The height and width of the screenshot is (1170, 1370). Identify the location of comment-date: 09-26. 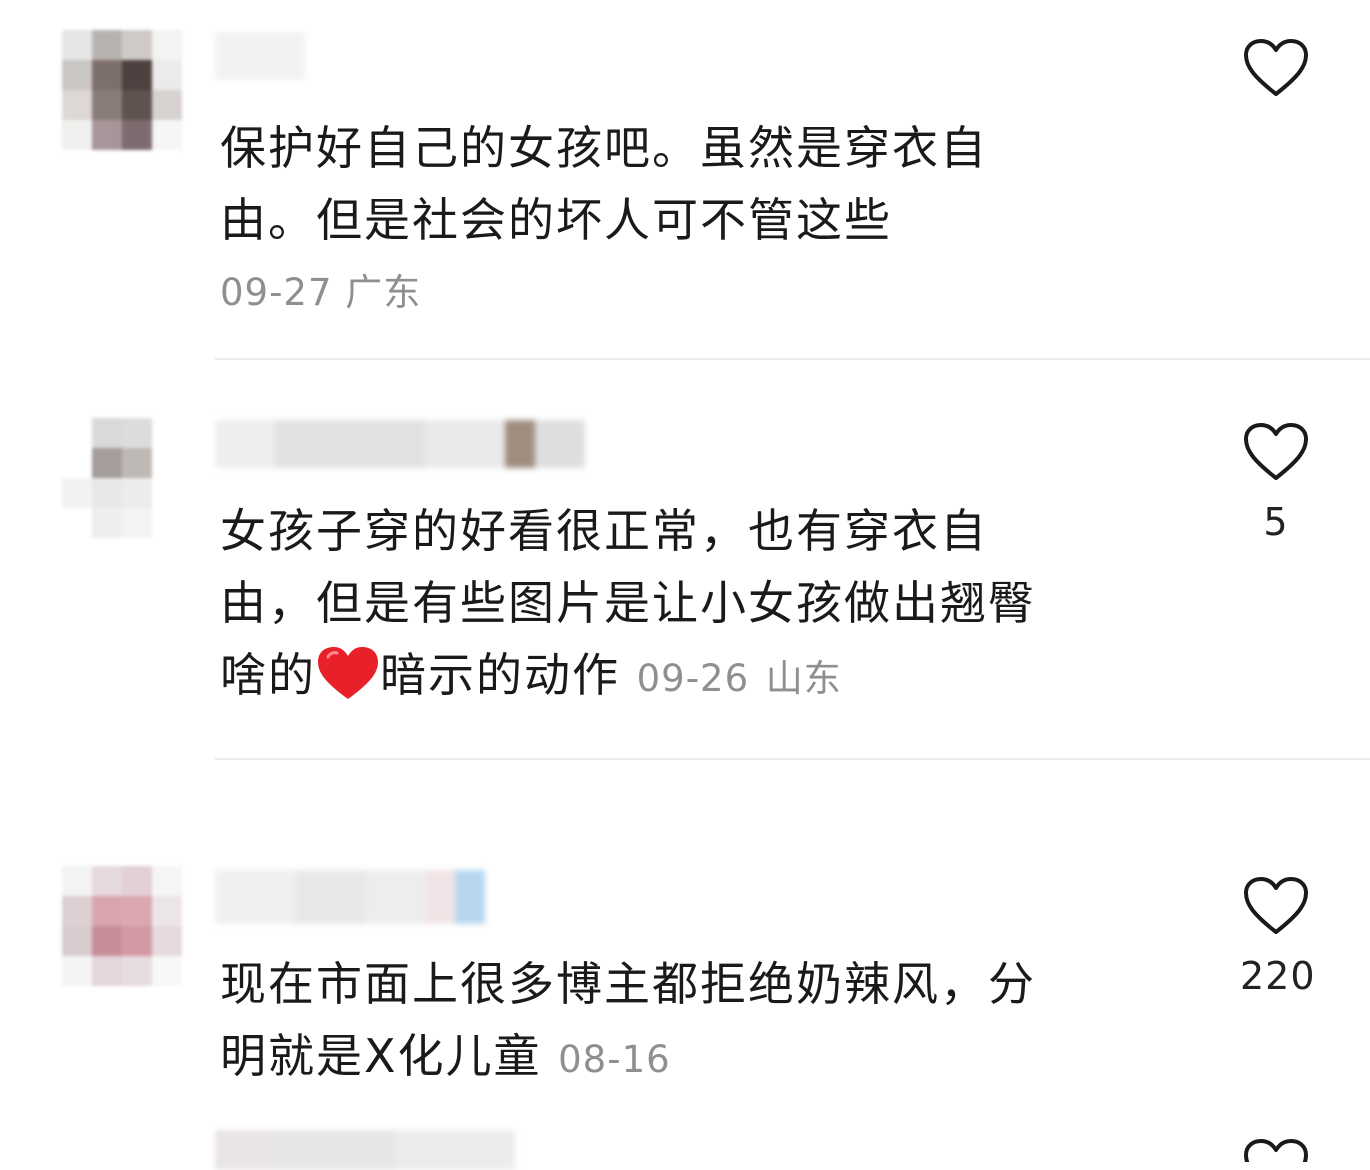
(693, 678).